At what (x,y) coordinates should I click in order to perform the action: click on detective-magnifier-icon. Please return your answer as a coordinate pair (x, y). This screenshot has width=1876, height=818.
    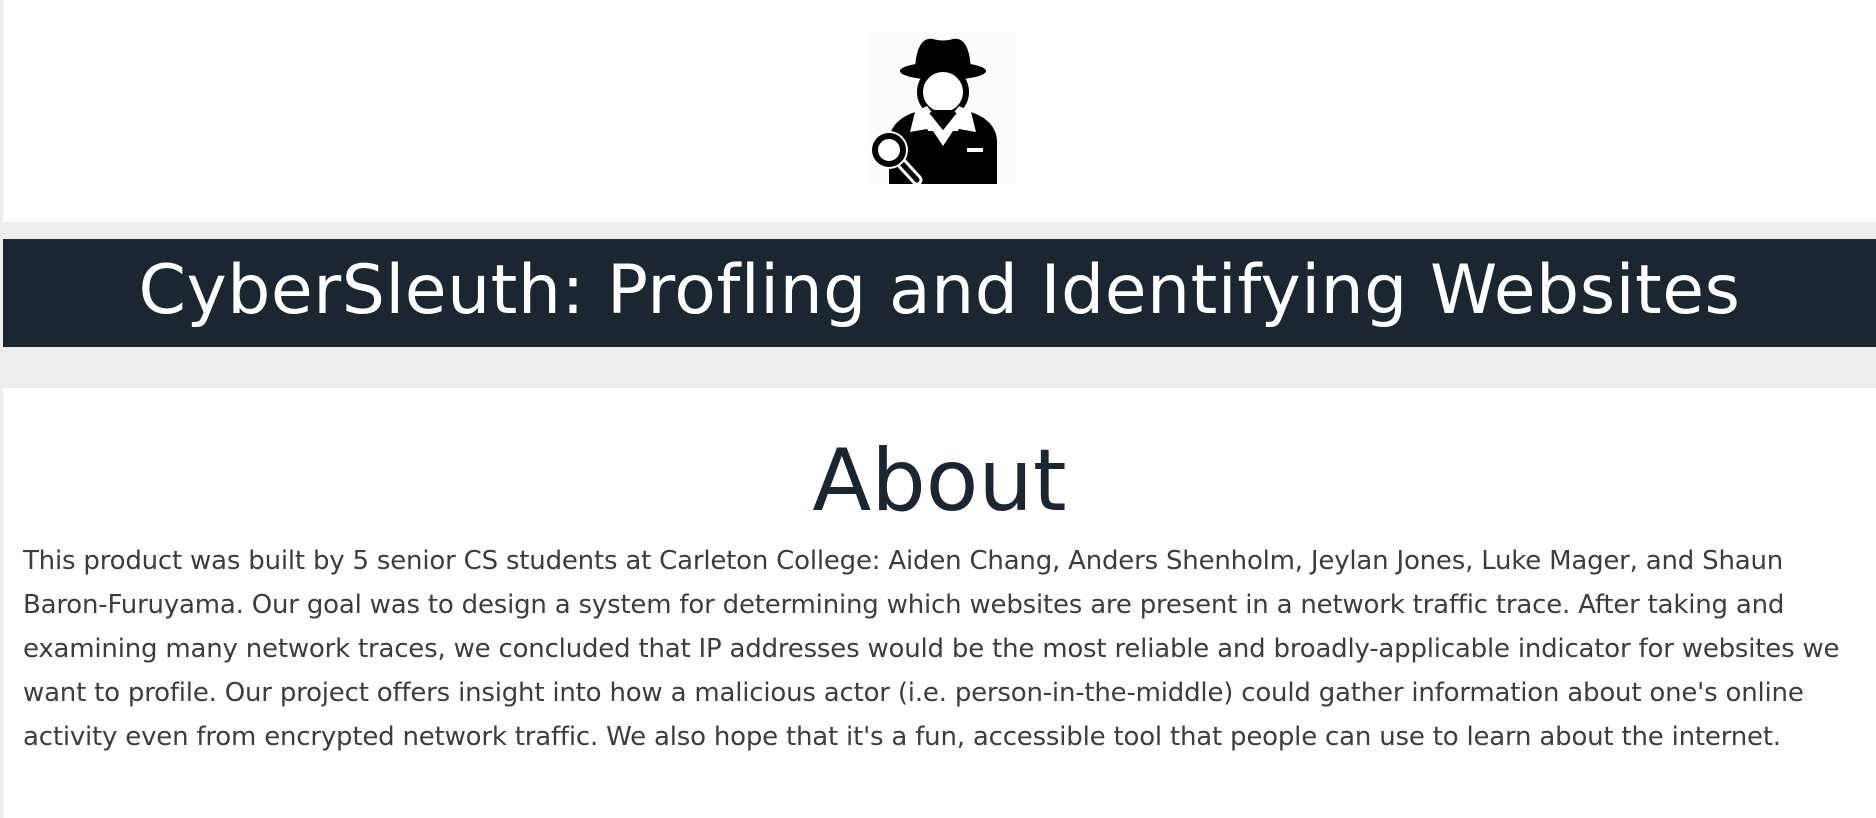
    Looking at the image, I should click on (943, 108).